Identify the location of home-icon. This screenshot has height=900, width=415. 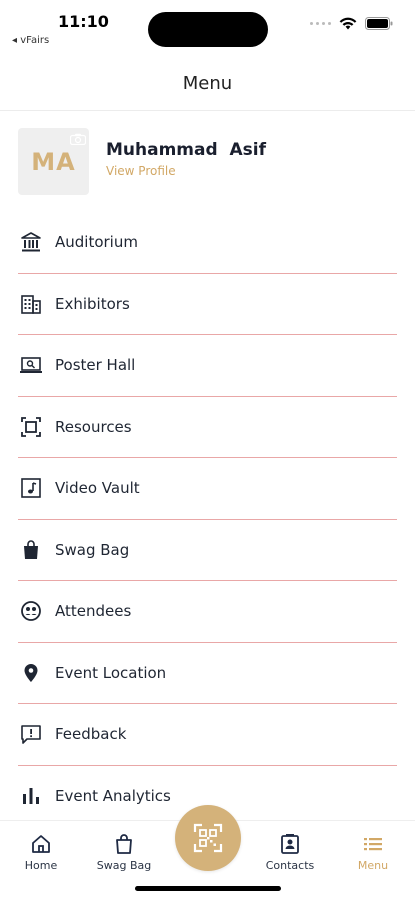
(41, 844).